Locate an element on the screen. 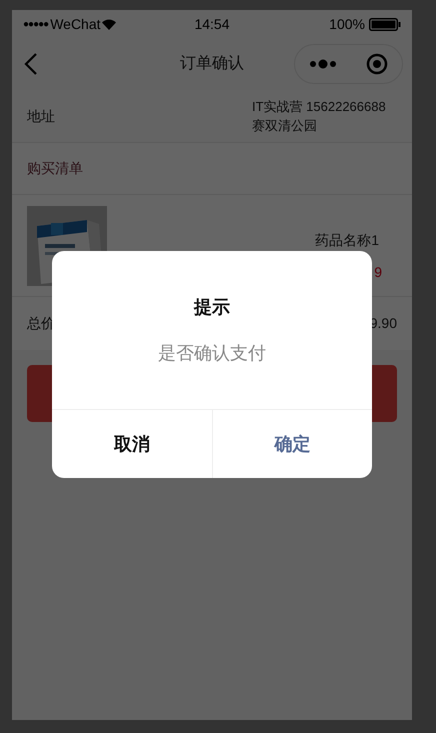  dialog-title: 提示 is located at coordinates (212, 307).